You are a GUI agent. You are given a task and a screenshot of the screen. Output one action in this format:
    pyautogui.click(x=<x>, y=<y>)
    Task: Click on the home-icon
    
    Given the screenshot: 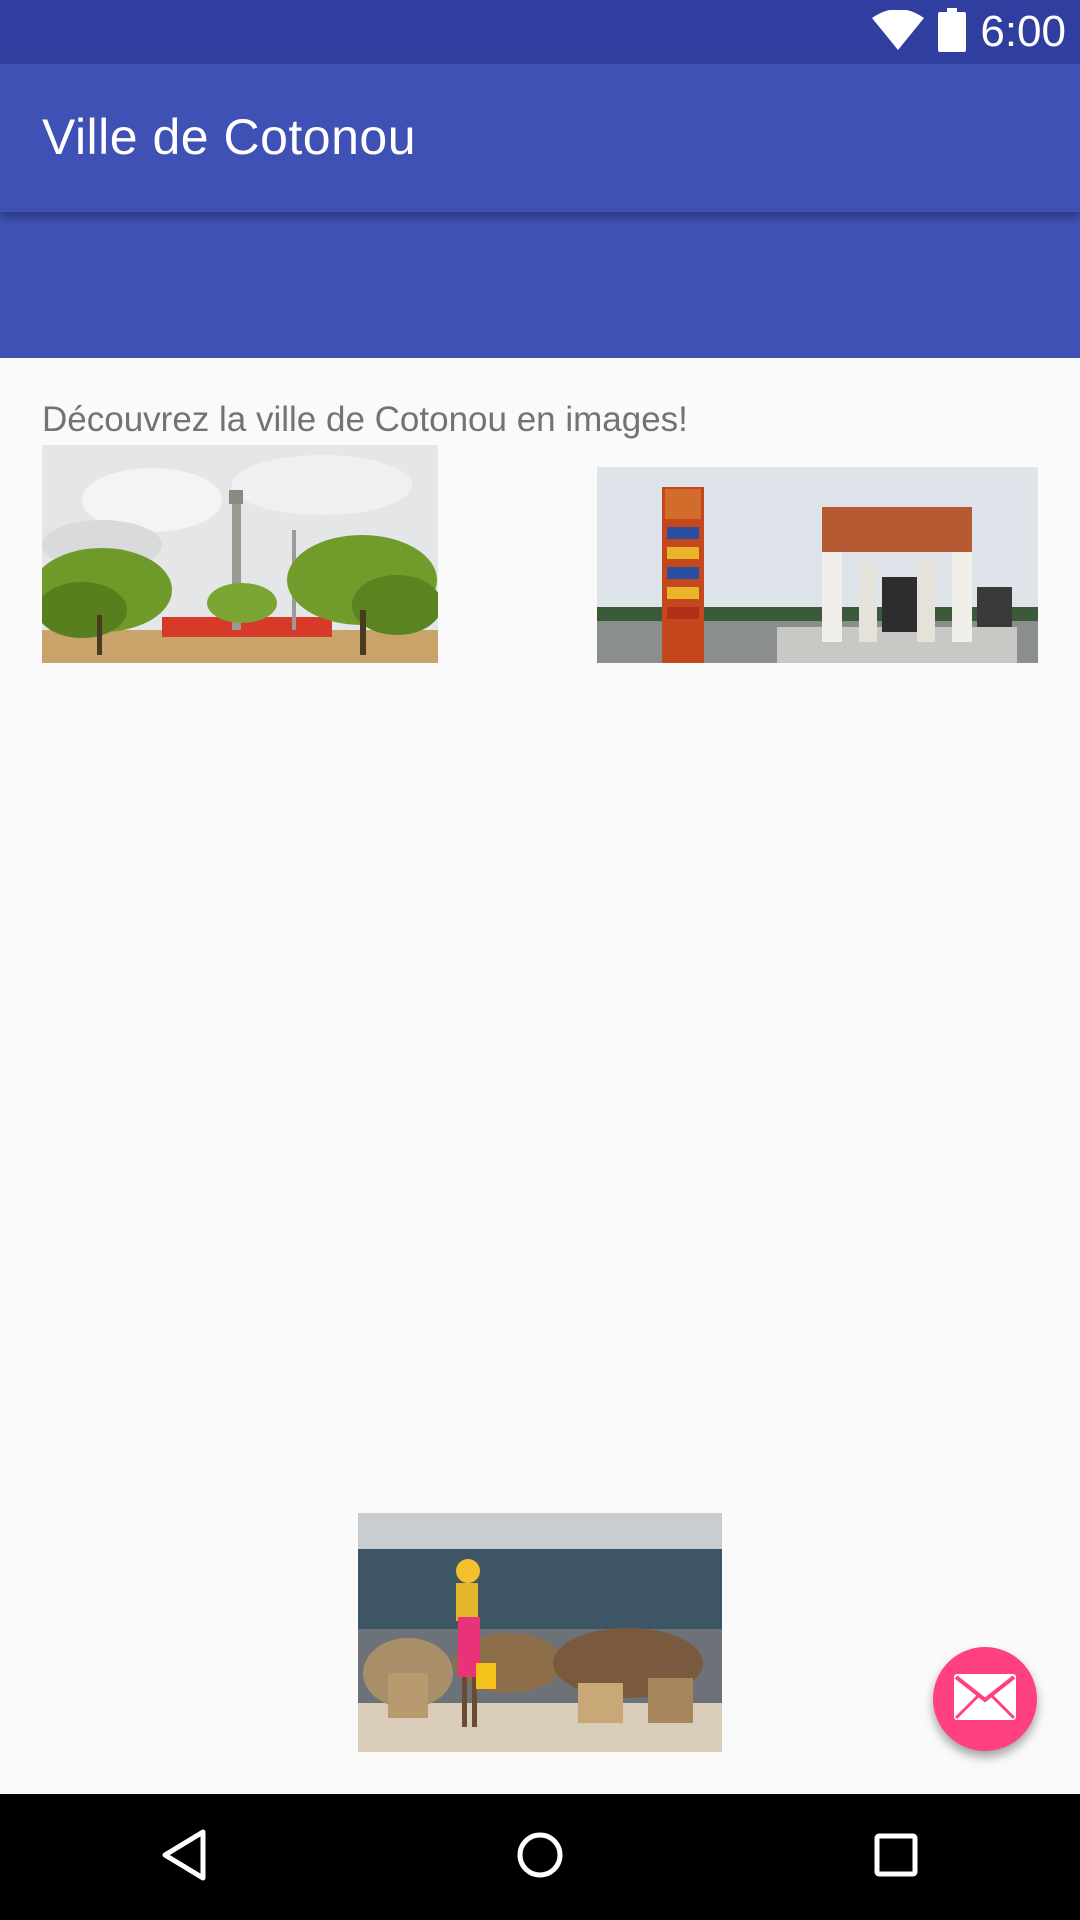 What is the action you would take?
    pyautogui.click(x=540, y=1857)
    